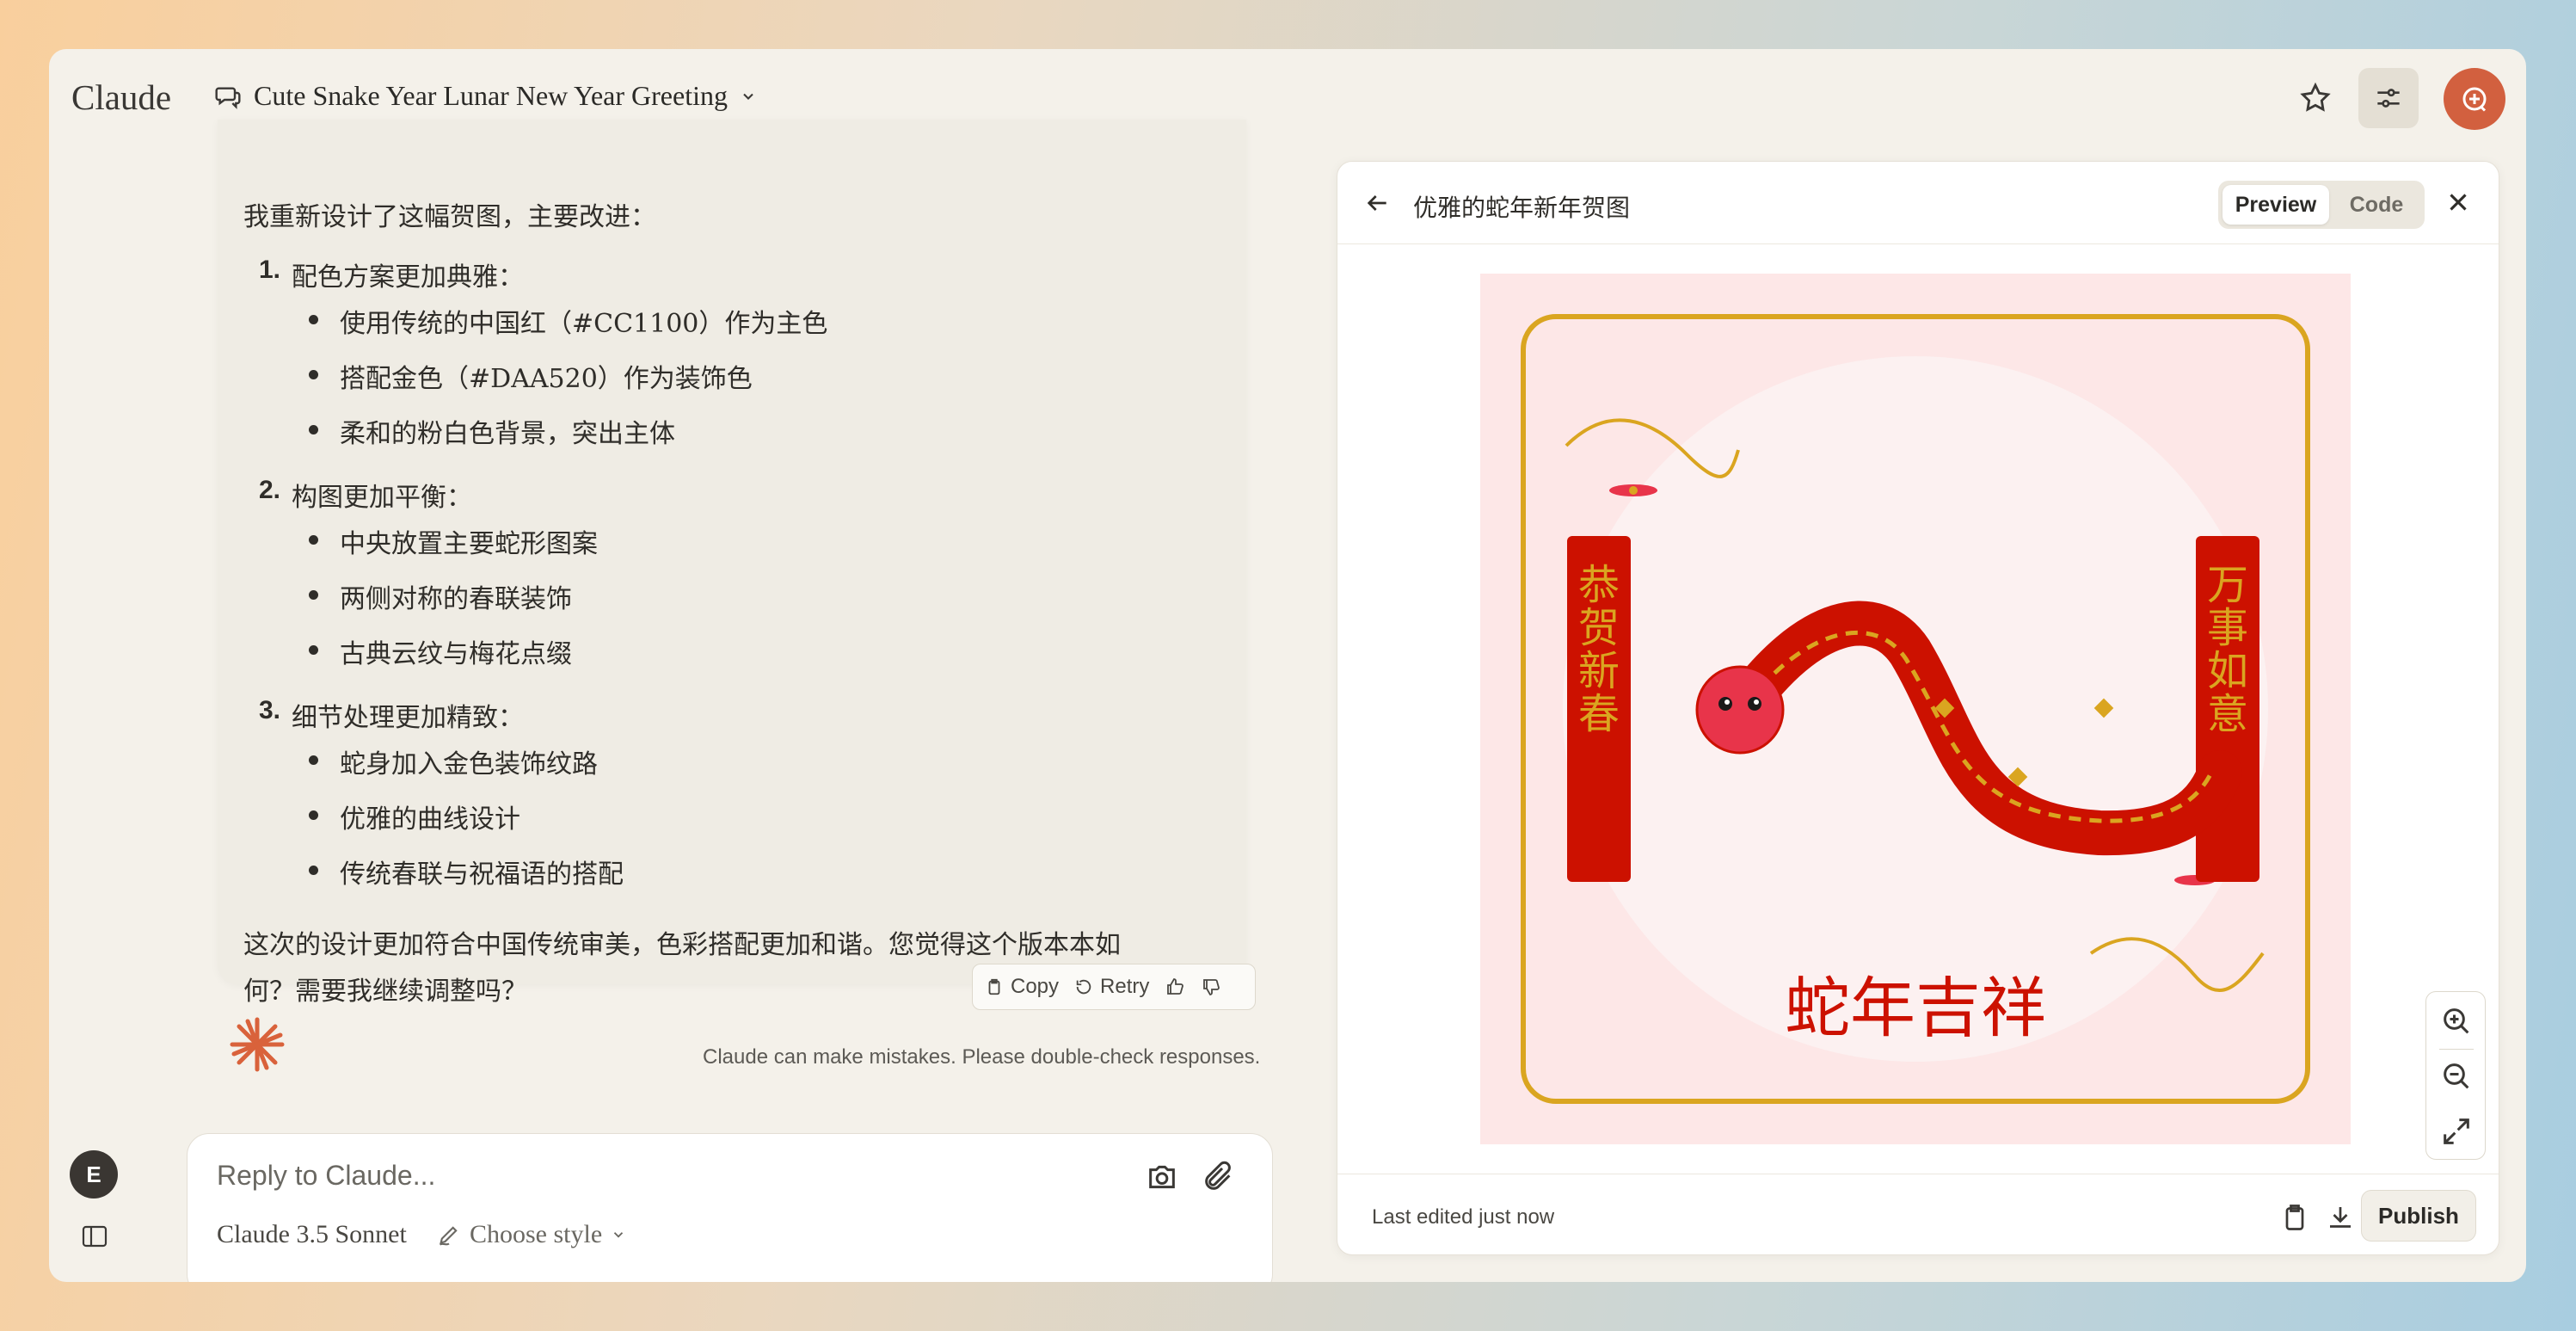 The height and width of the screenshot is (1331, 2576). Describe the element at coordinates (456, 654) in the screenshot. I see `list-item: 古典云纹与梅花点缀` at that location.